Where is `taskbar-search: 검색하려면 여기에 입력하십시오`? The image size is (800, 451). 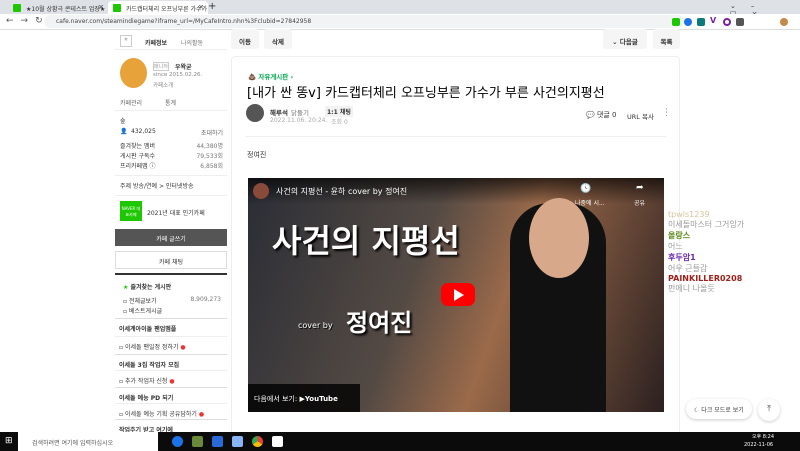 taskbar-search: 검색하려면 여기에 입력하십시오 is located at coordinates (88, 441).